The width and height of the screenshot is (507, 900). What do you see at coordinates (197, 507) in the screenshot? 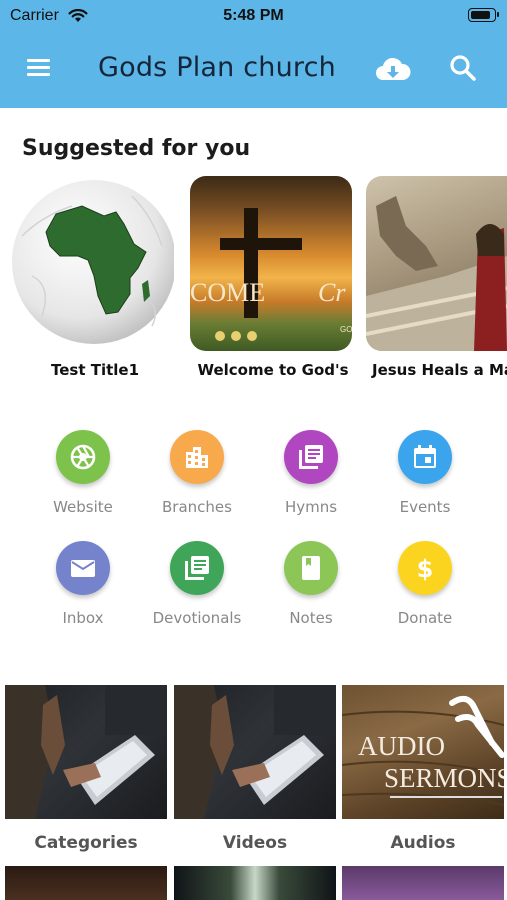
I see `quick-link-label: Branches` at bounding box center [197, 507].